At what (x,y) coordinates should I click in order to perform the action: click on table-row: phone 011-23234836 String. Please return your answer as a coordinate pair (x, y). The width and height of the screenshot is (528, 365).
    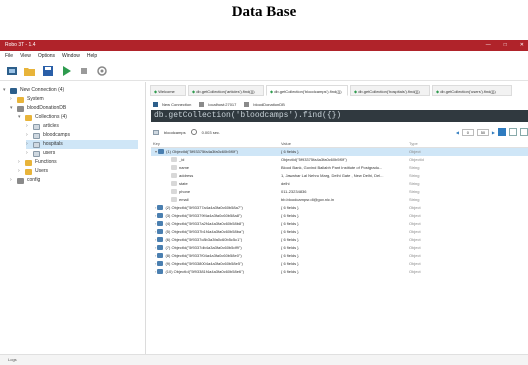
    Looking at the image, I should click on (339, 192).